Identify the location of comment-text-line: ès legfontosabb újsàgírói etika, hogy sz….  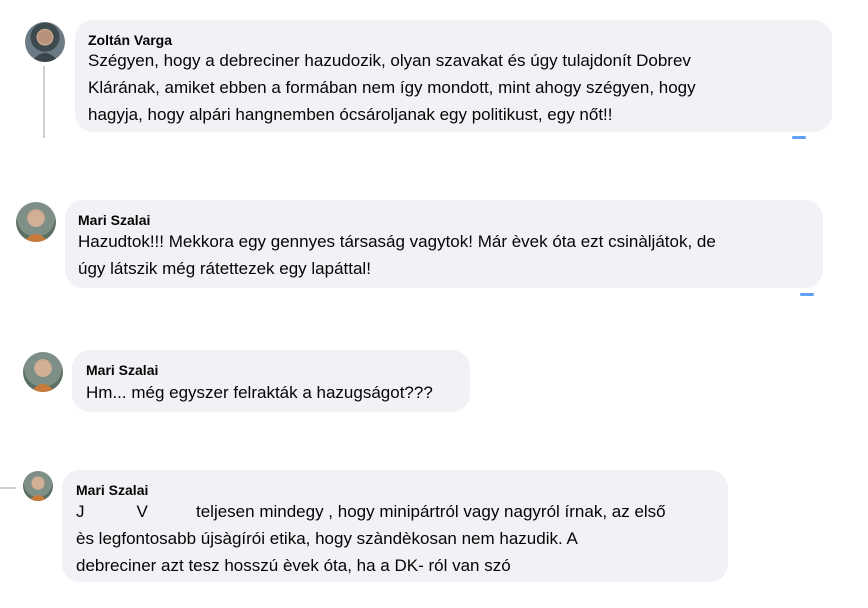
(327, 538).